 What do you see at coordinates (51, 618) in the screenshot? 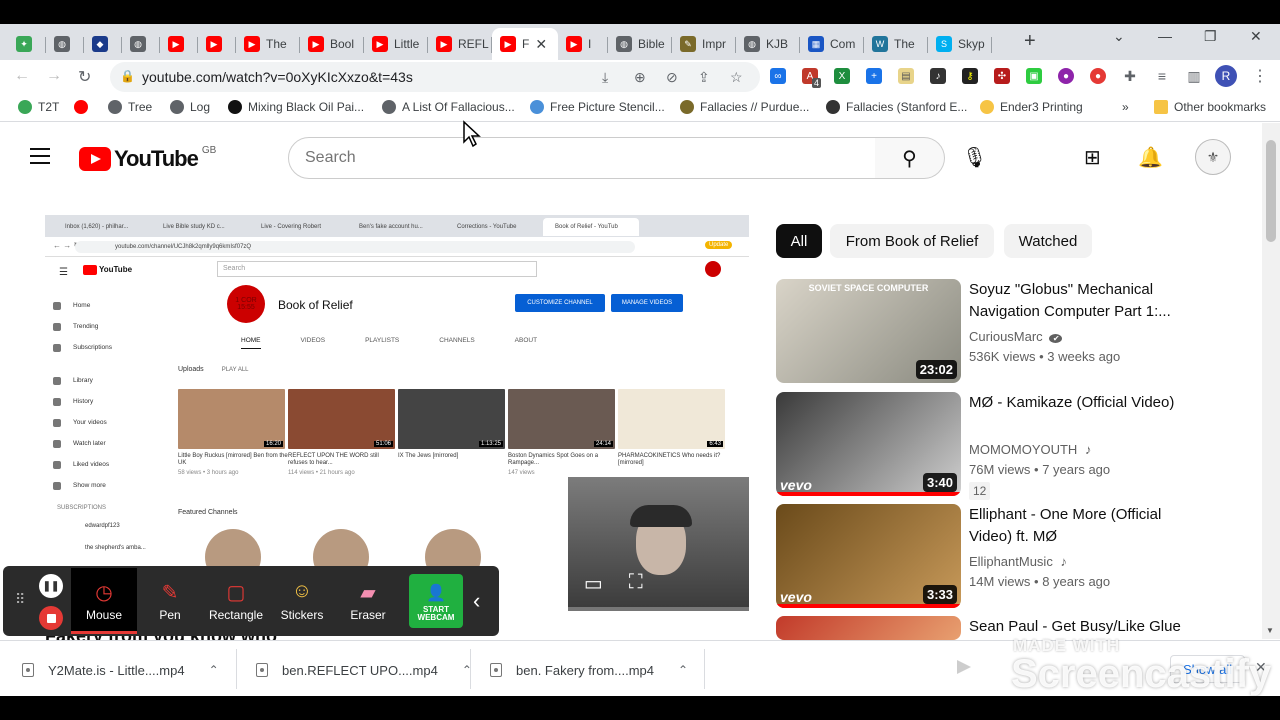
I see `stop-button` at bounding box center [51, 618].